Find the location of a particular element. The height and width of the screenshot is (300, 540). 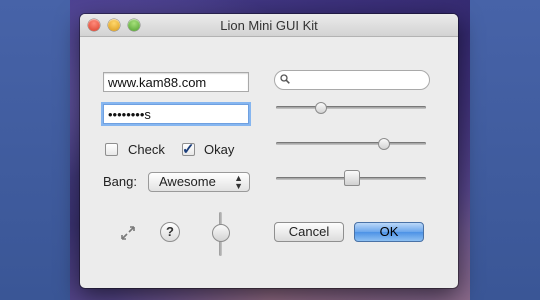

search-icon is located at coordinates (285, 79).